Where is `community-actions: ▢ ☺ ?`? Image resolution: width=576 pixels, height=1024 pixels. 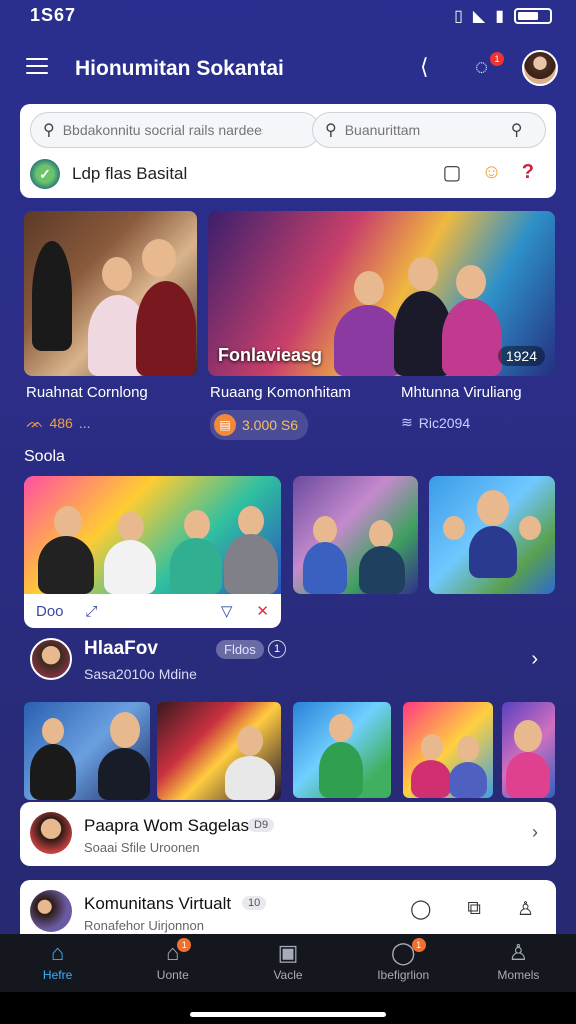
community-actions: ▢ ☺ ? is located at coordinates (488, 172).